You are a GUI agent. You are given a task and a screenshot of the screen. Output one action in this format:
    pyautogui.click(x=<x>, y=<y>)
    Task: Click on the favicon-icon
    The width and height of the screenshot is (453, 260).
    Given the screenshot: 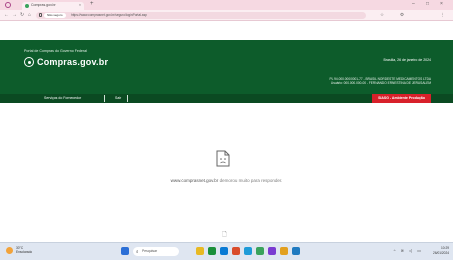 What is the action you would take?
    pyautogui.click(x=27, y=6)
    